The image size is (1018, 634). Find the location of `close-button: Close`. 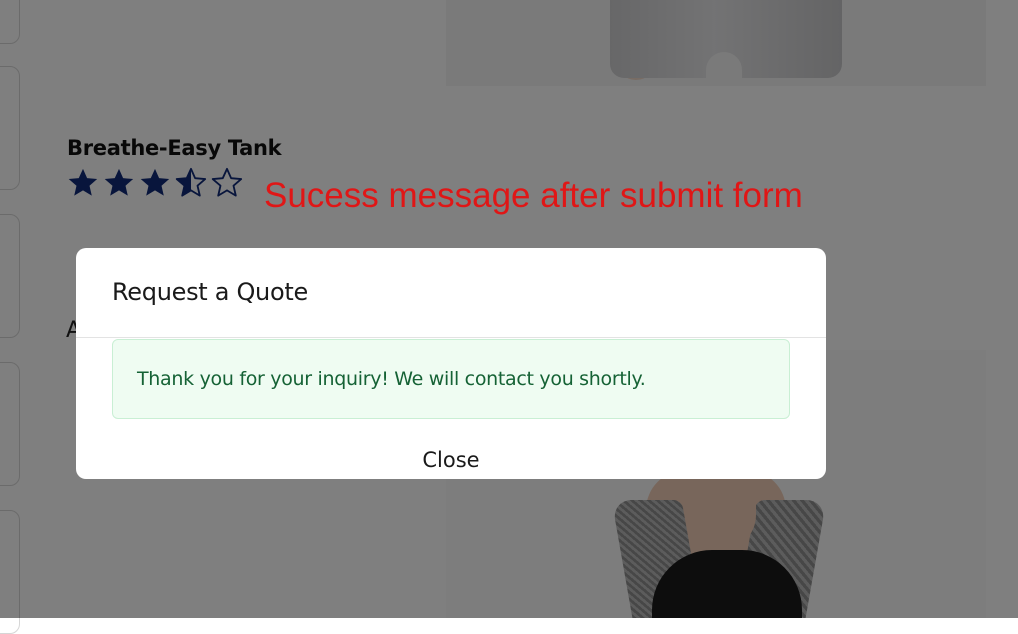

close-button: Close is located at coordinates (451, 460).